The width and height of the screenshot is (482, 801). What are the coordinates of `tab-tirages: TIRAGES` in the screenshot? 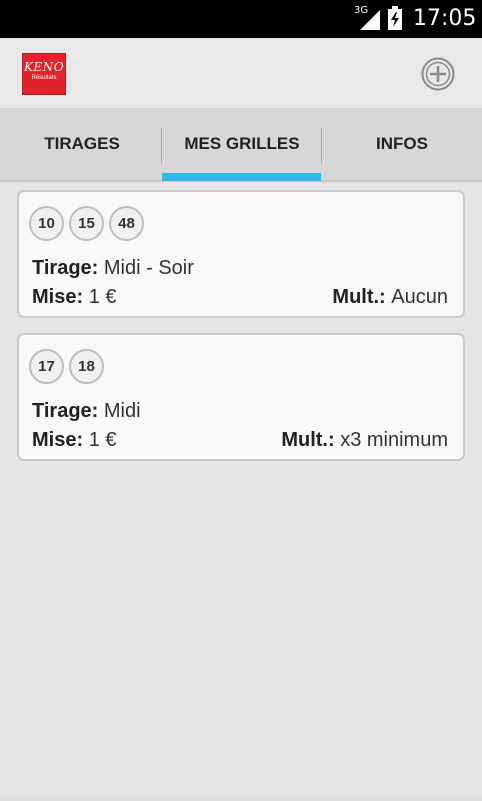 It's located at (82, 144).